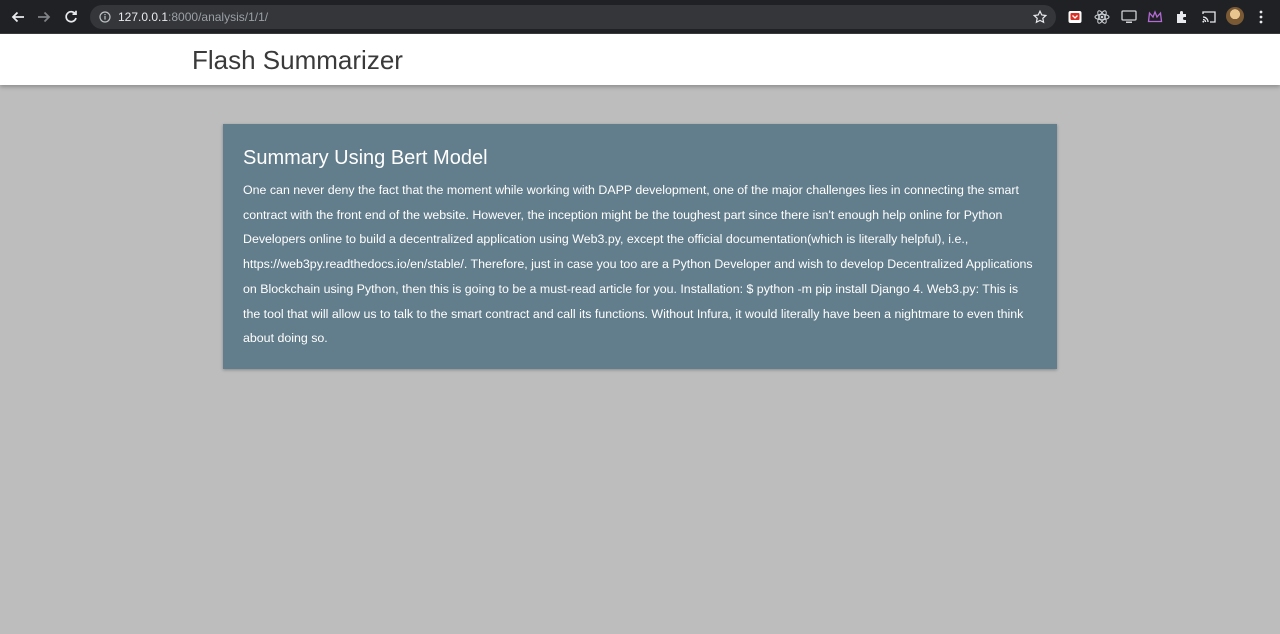  What do you see at coordinates (297, 60) in the screenshot?
I see `site-brand: Flash Summarizer` at bounding box center [297, 60].